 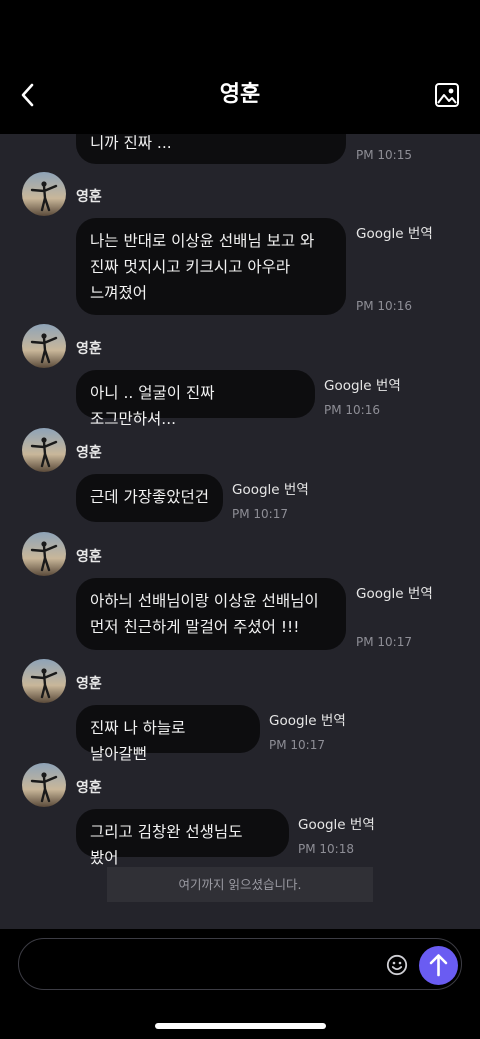 I want to click on message-text: 근데 가장좋았던건, so click(x=150, y=497).